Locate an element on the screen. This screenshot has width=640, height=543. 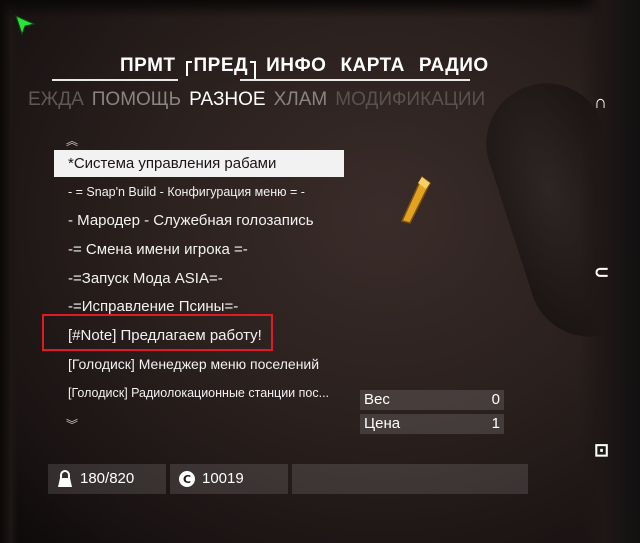
bezel-left is located at coordinates (9, 271).